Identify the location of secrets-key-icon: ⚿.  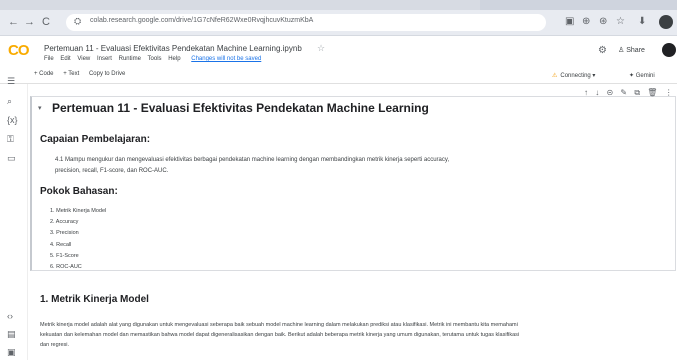
(10, 139).